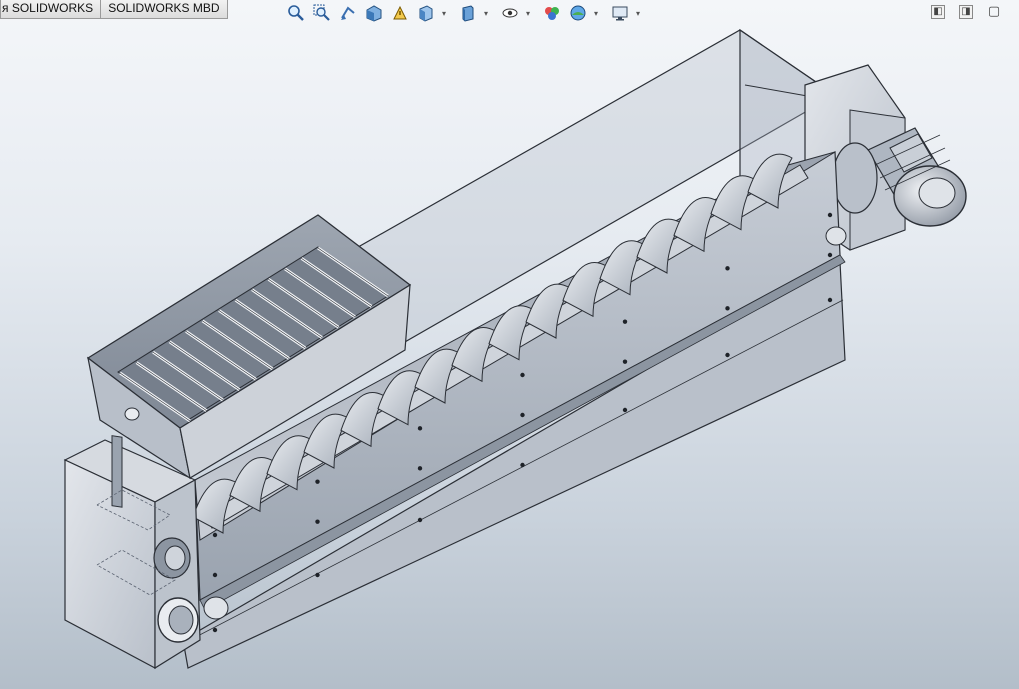  I want to click on hide-show-items-icon, so click(510, 13).